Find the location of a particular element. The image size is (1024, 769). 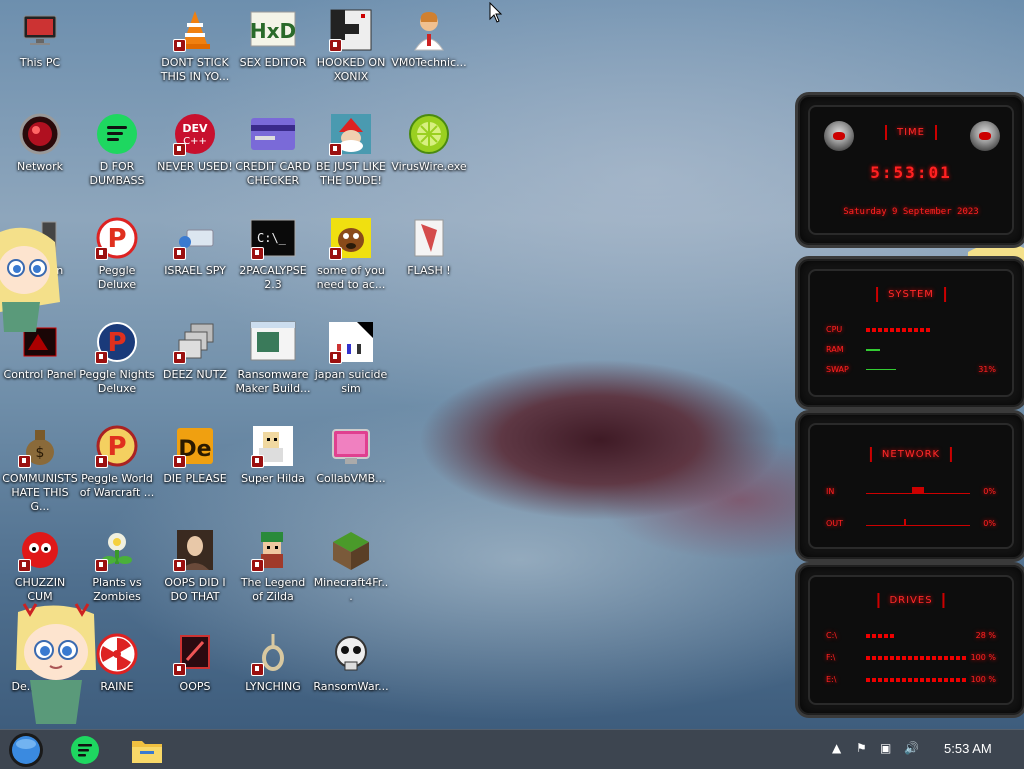

desktop-icon-never-used: DEV C++ NEVER USED! is located at coordinates (195, 142).